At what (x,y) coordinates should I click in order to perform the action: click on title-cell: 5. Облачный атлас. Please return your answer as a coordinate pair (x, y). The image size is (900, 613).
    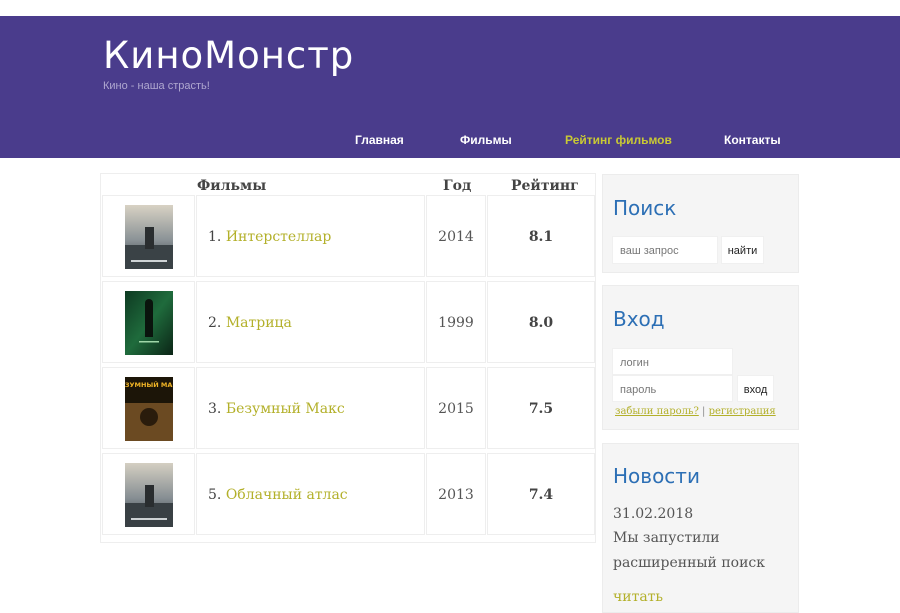
    Looking at the image, I should click on (310, 494).